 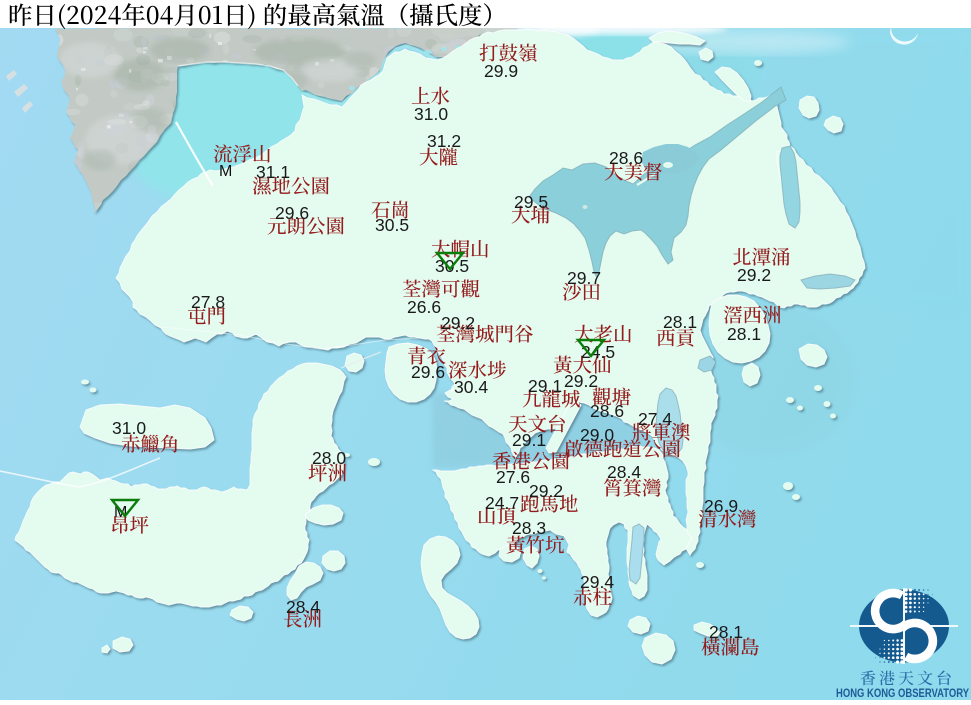 I want to click on svg-text: 30.4, so click(x=471, y=387).